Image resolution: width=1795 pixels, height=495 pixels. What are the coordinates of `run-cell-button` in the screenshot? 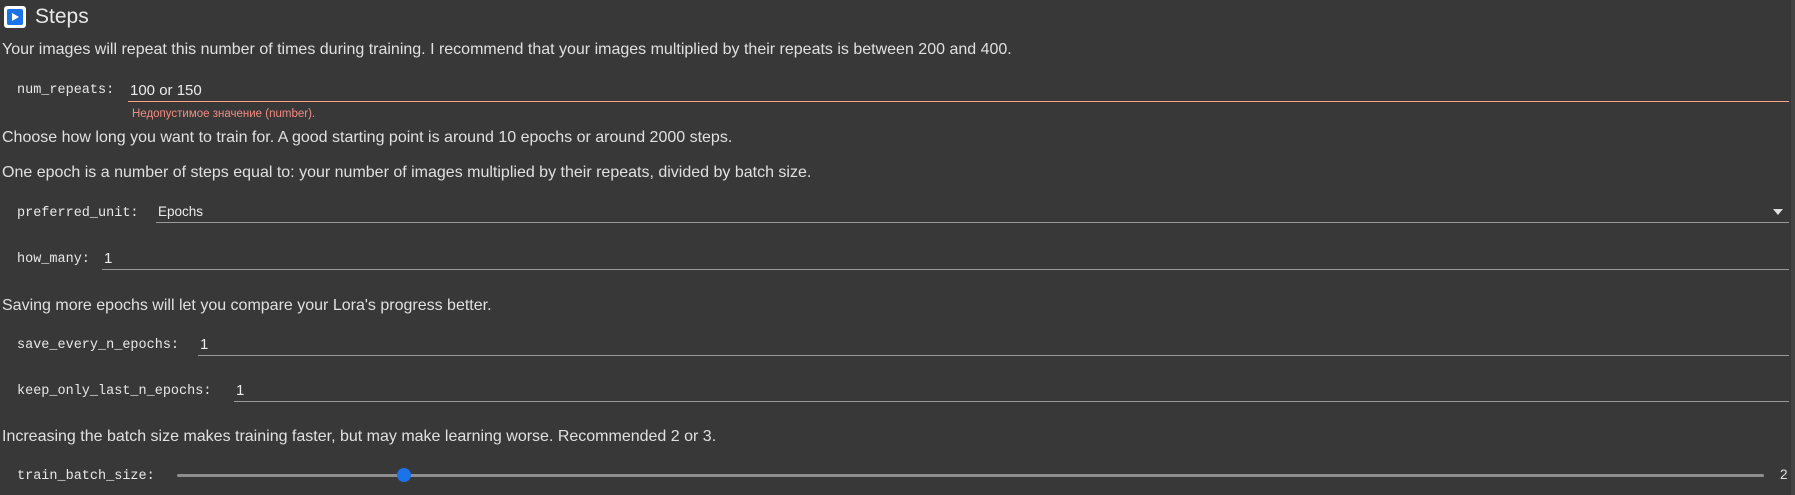 It's located at (15, 17).